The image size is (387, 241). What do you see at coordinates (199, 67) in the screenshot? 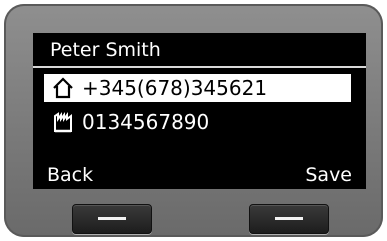
I see `title-divider` at bounding box center [199, 67].